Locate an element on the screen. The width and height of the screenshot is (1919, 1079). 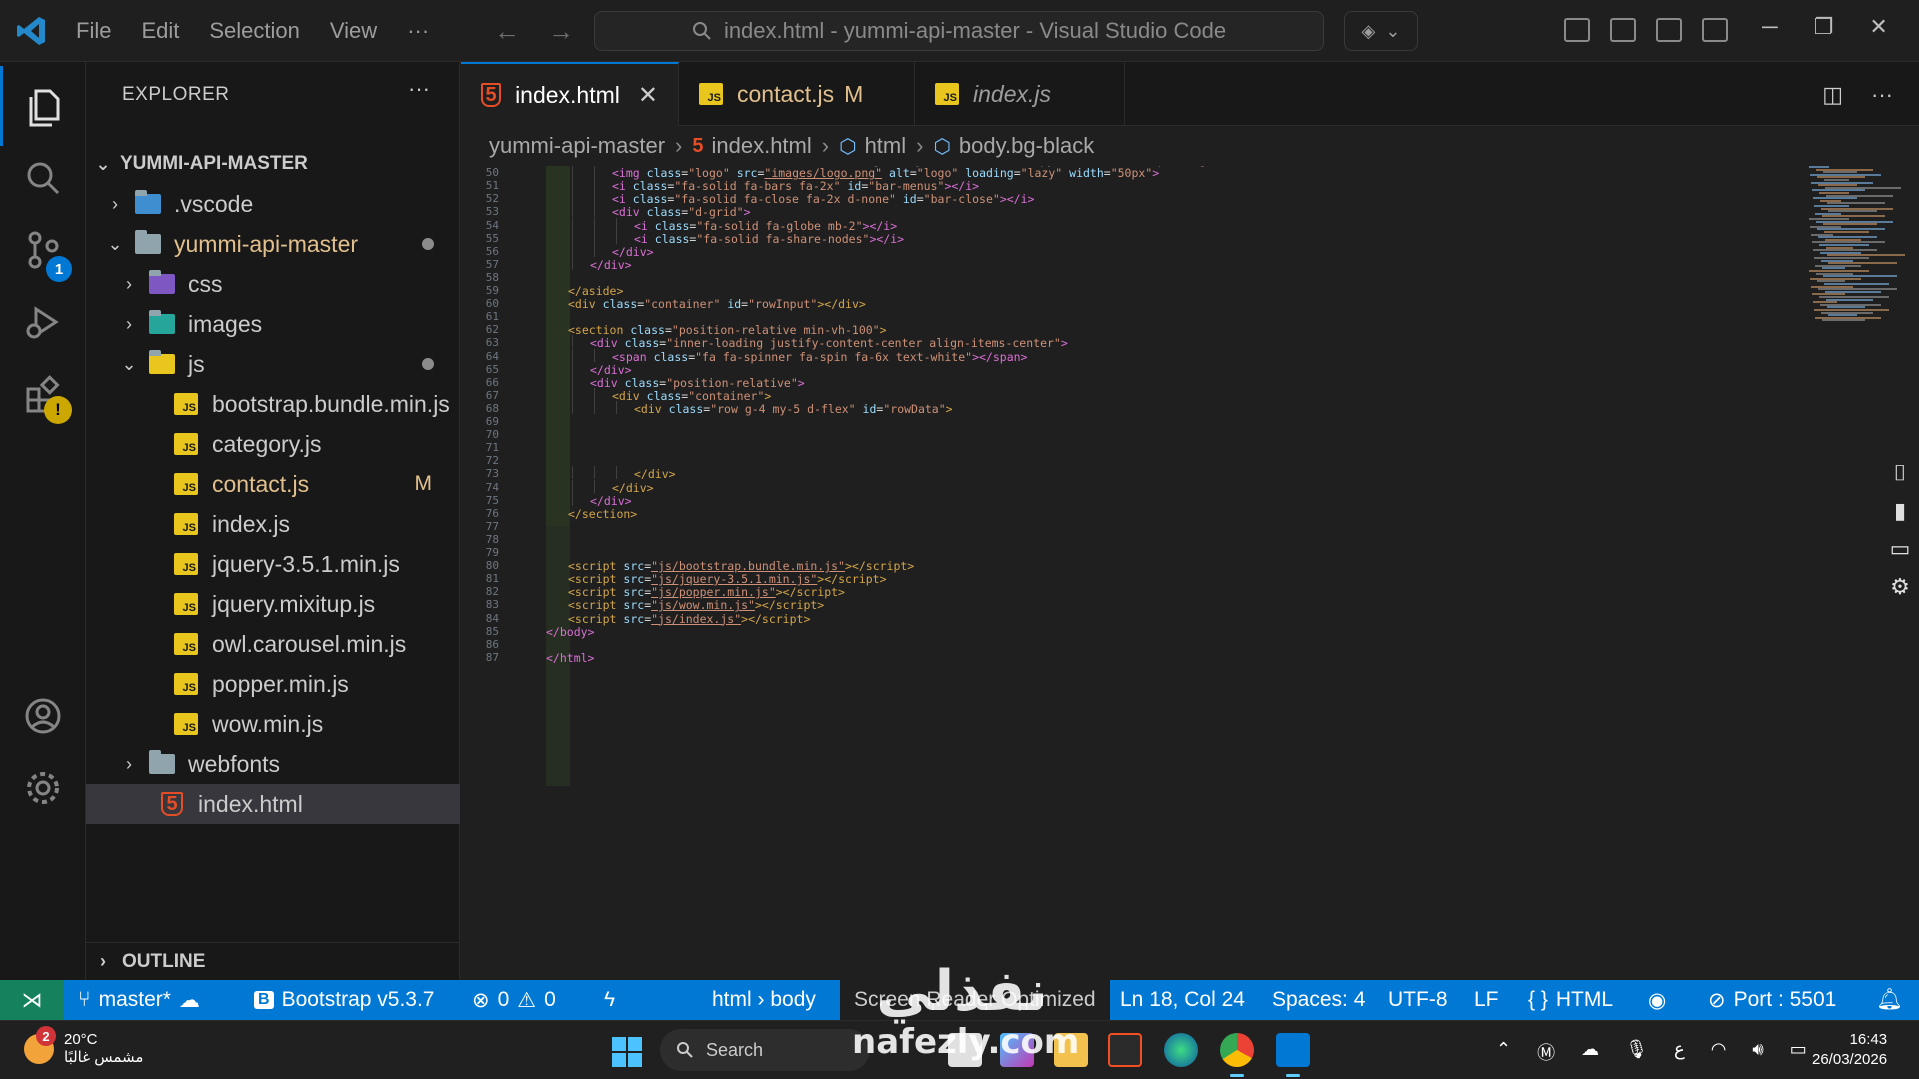
tab-index-html: 5 index.html ✕ is located at coordinates (570, 94).